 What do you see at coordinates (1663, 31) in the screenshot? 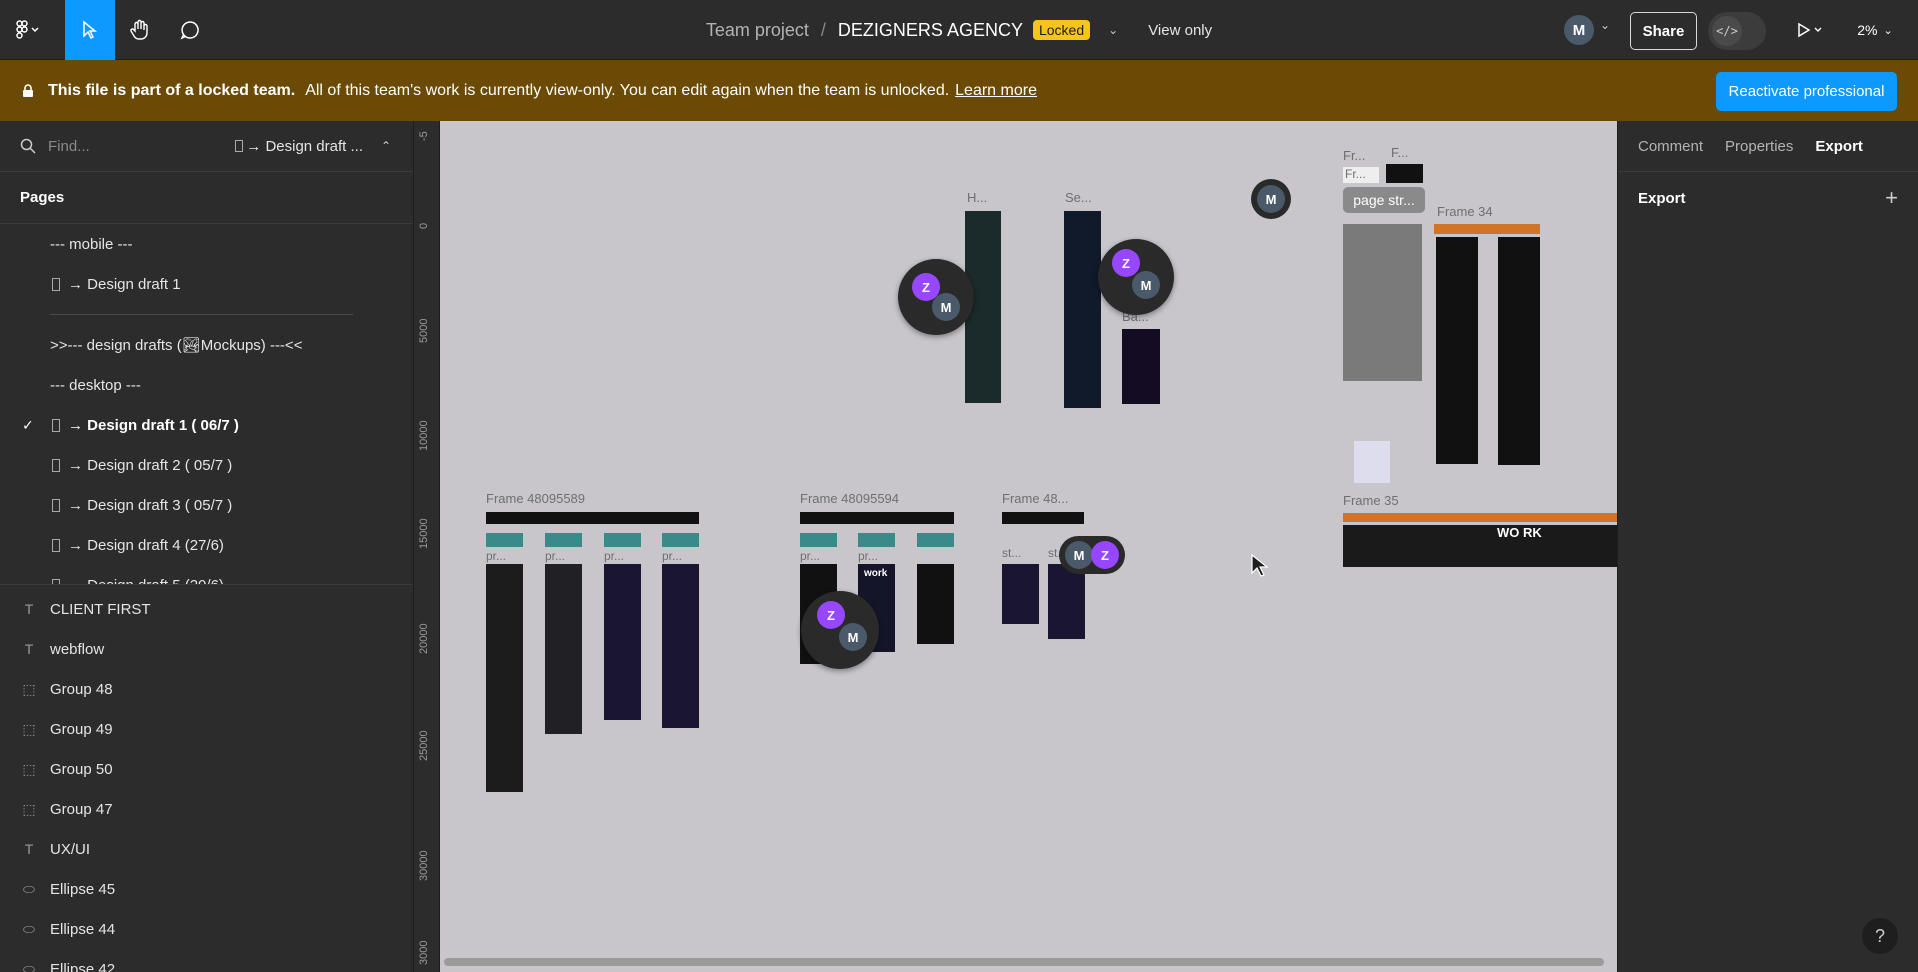
I see `share-button: Share` at bounding box center [1663, 31].